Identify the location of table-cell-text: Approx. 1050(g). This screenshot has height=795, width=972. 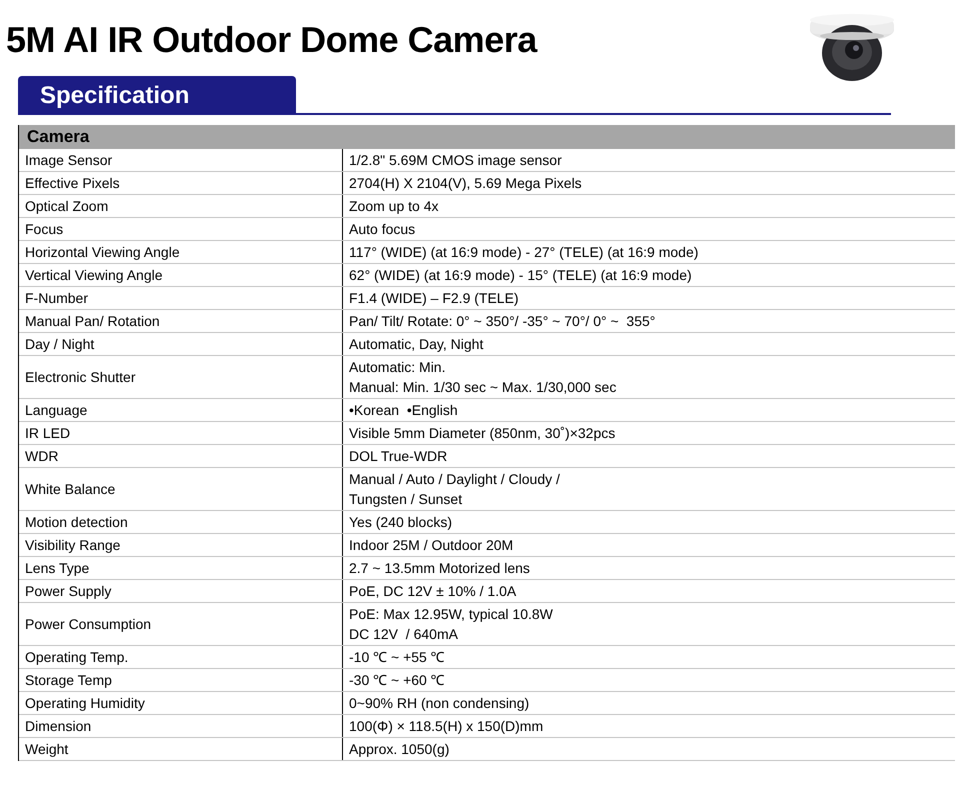
(399, 749).